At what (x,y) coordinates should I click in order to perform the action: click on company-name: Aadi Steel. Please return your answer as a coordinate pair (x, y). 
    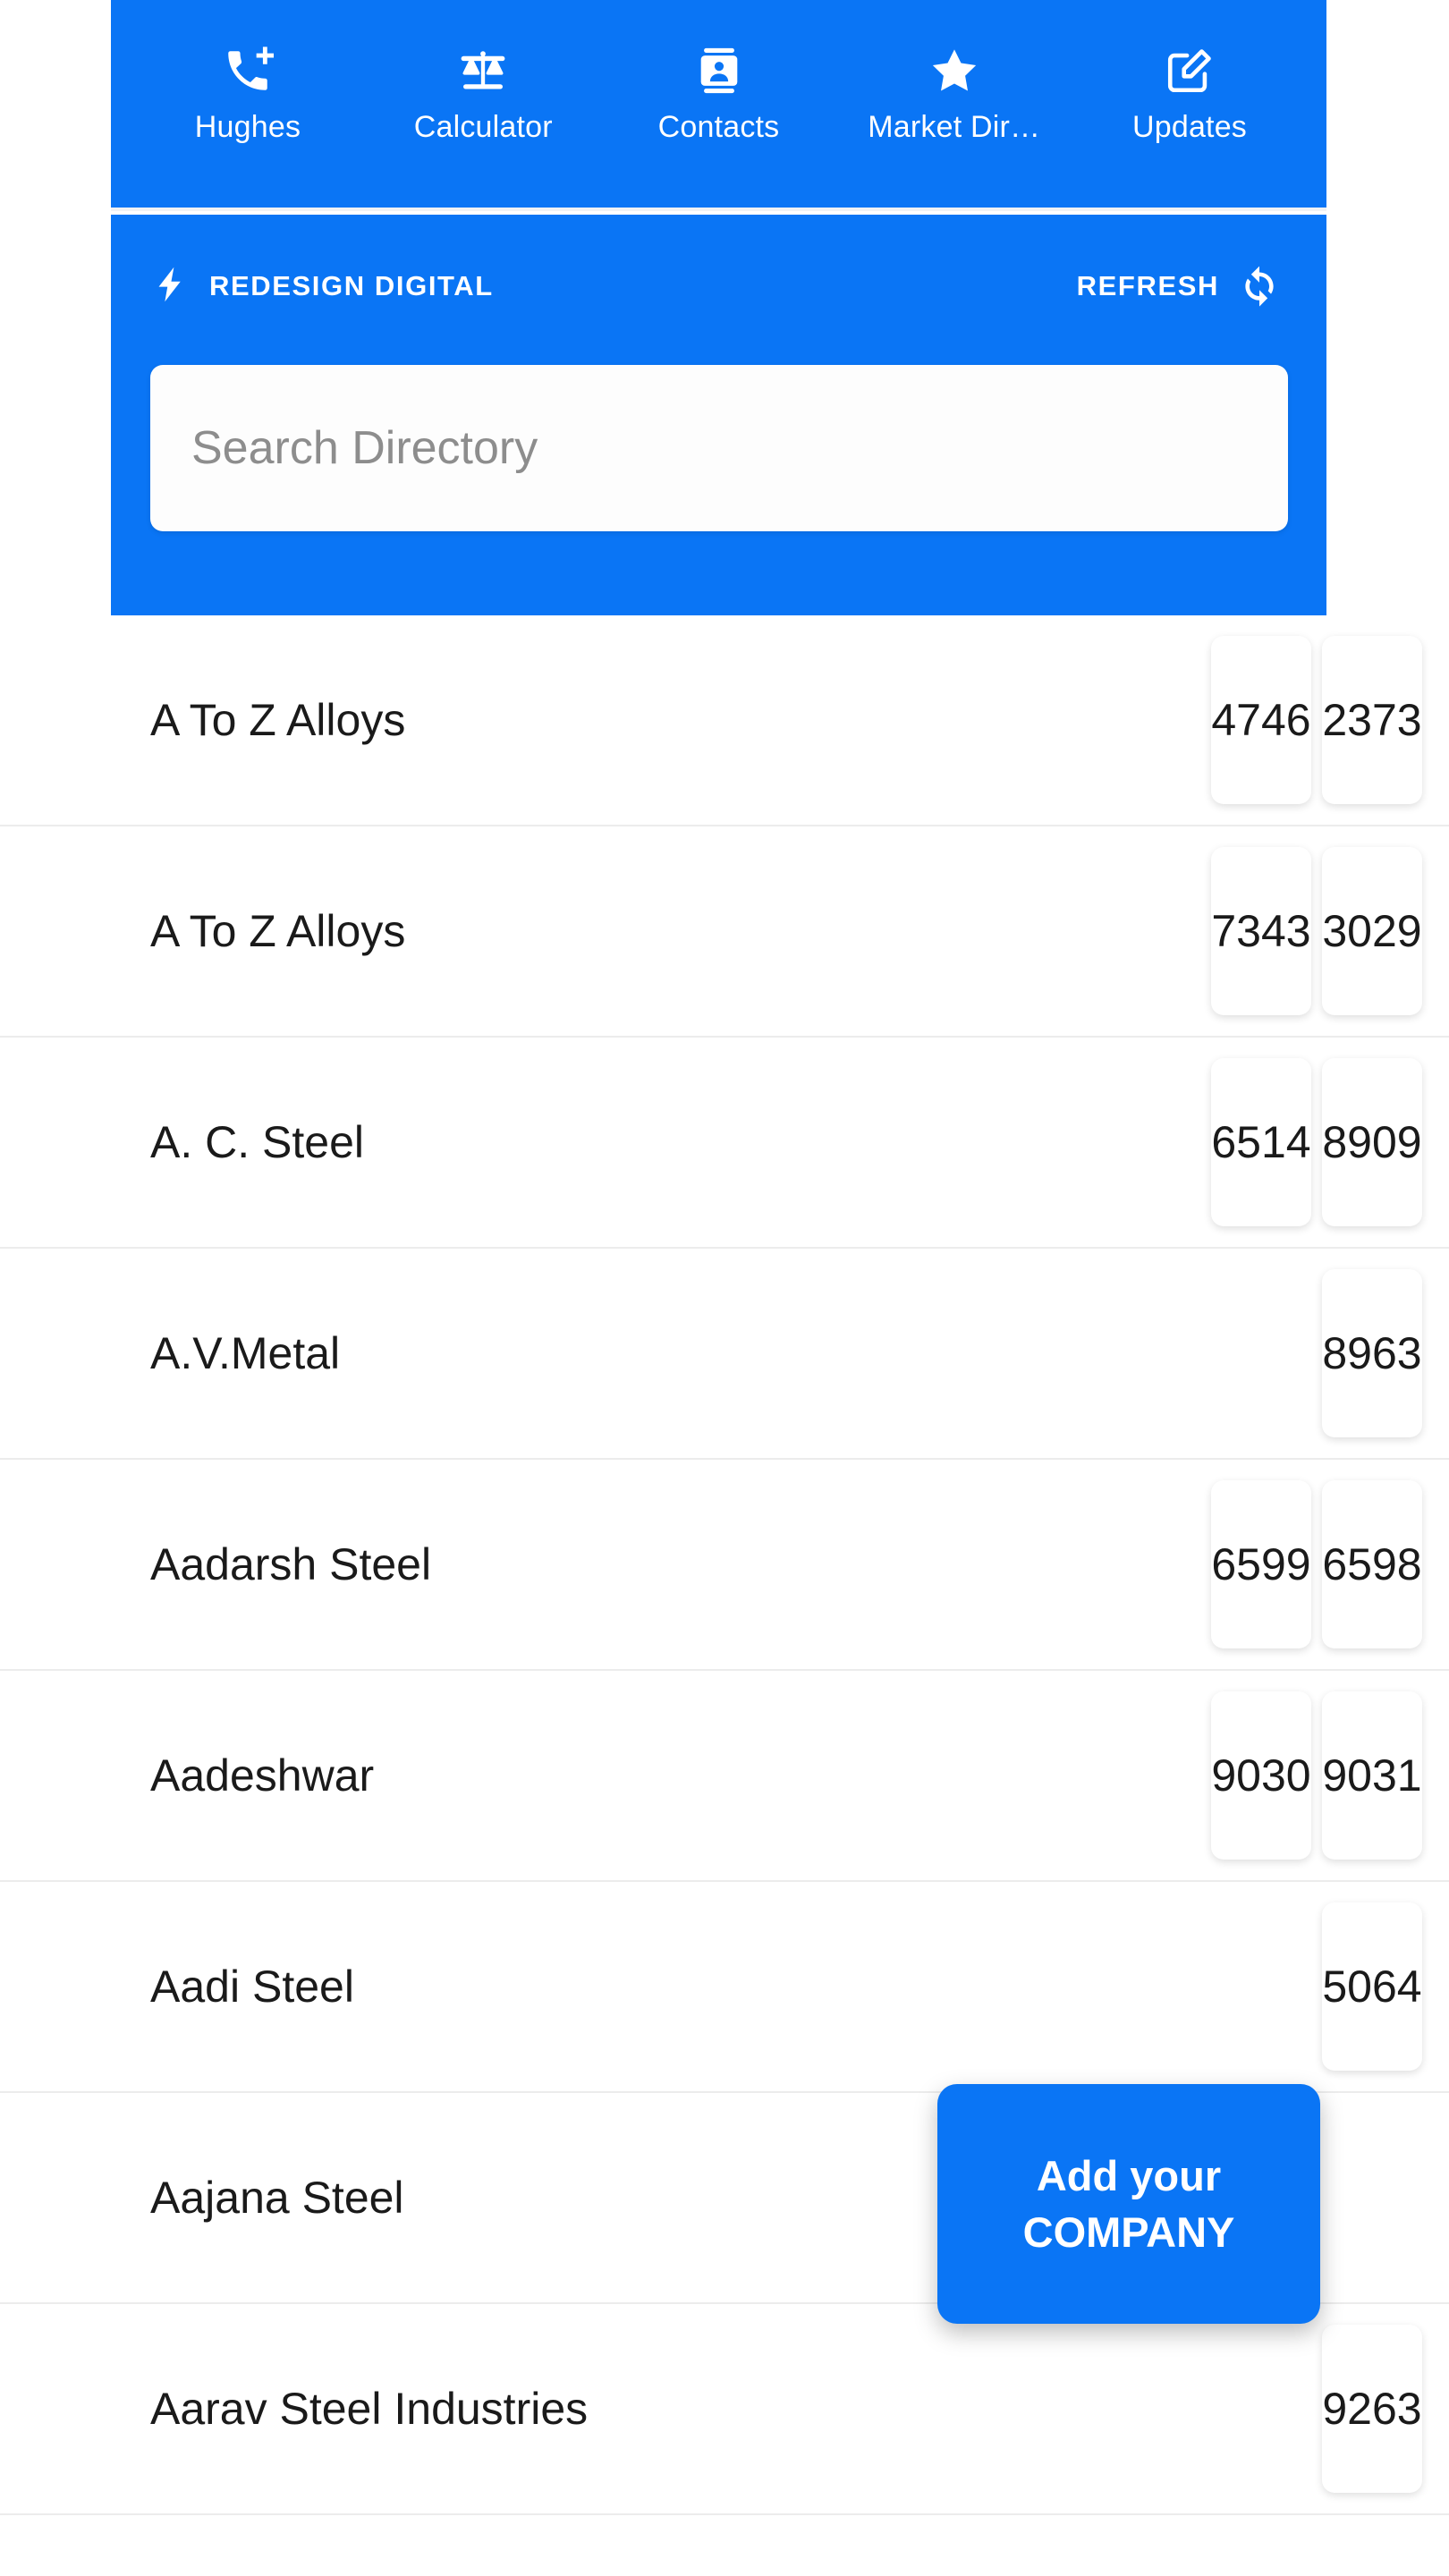
    Looking at the image, I should click on (252, 1987).